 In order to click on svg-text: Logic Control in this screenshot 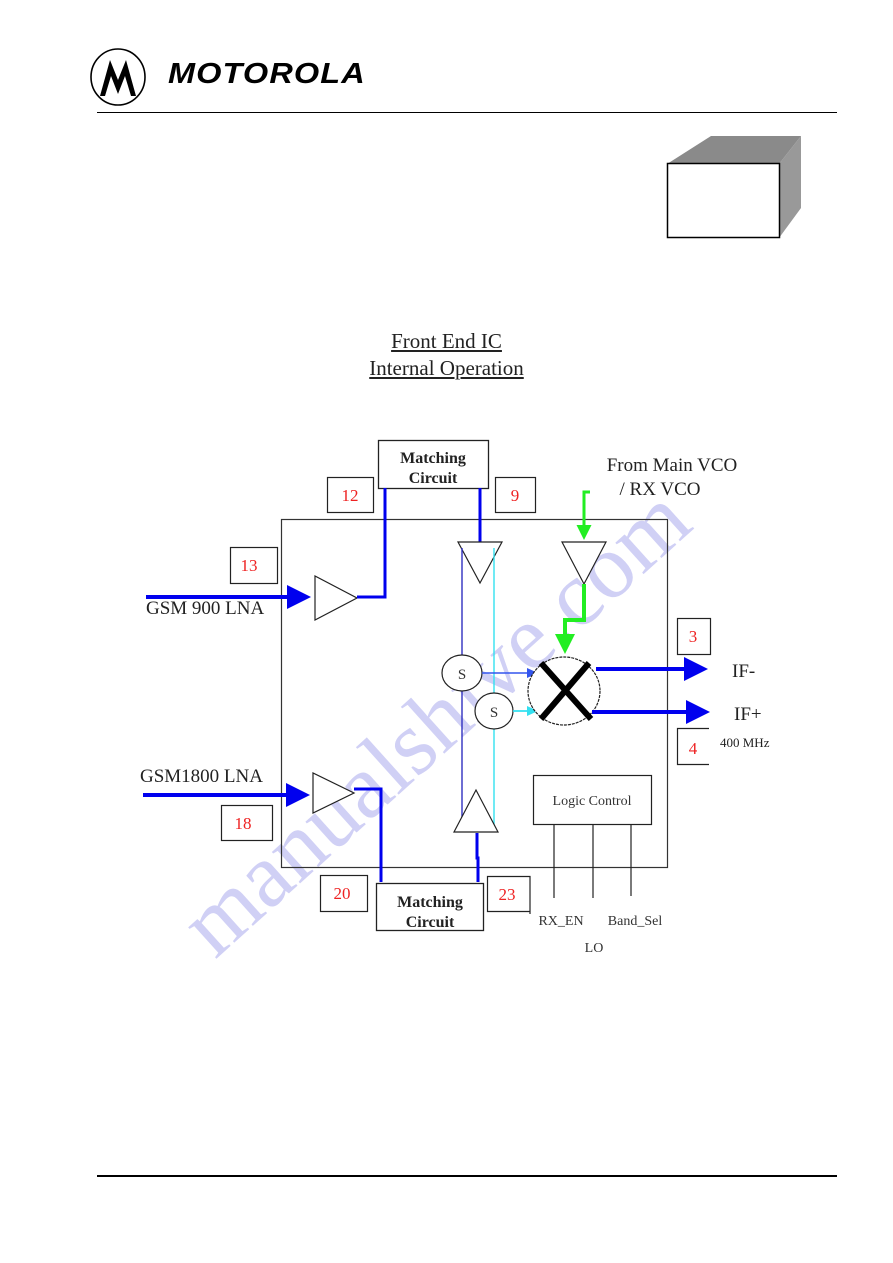, I will do `click(592, 801)`.